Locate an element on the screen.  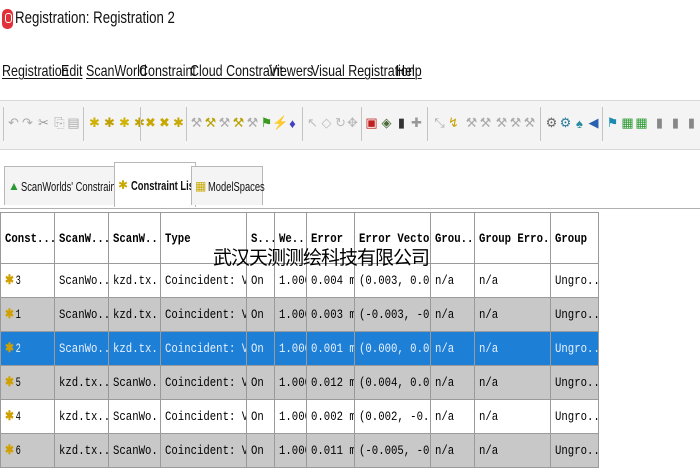
scan-icon: ◈ is located at coordinates (386, 123).